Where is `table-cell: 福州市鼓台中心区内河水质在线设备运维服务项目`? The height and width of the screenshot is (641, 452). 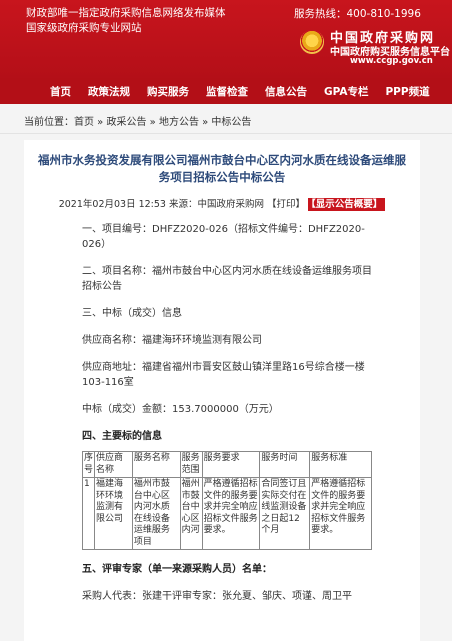 table-cell: 福州市鼓台中心区内河水质在线设备运维服务项目 is located at coordinates (156, 513).